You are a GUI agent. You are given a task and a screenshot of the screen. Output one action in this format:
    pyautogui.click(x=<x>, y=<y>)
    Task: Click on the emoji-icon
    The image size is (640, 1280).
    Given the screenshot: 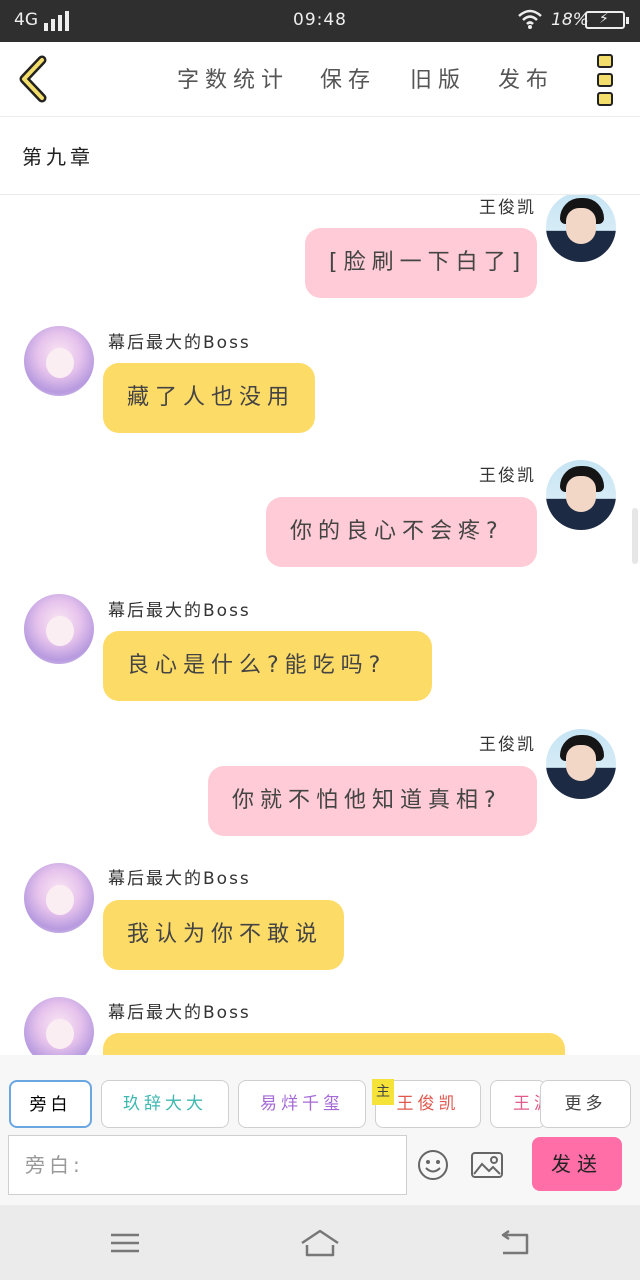 What is the action you would take?
    pyautogui.click(x=433, y=1165)
    